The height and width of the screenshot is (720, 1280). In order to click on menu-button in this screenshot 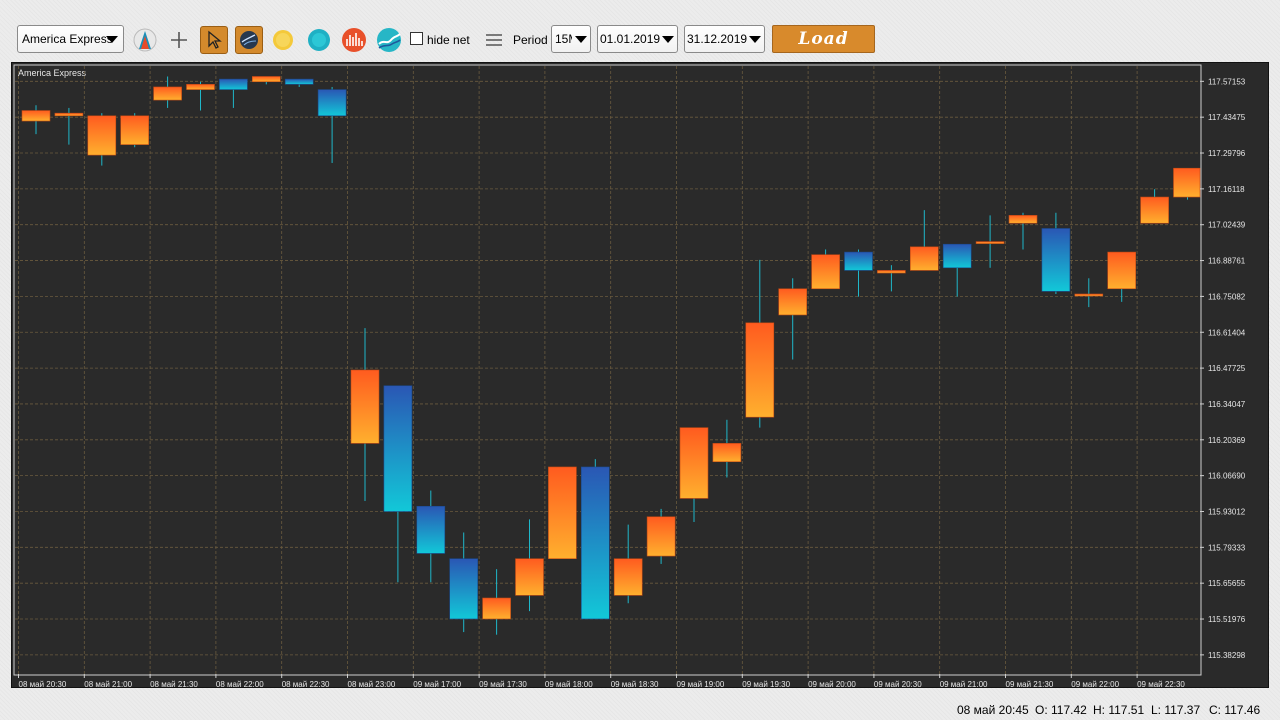, I will do `click(494, 40)`.